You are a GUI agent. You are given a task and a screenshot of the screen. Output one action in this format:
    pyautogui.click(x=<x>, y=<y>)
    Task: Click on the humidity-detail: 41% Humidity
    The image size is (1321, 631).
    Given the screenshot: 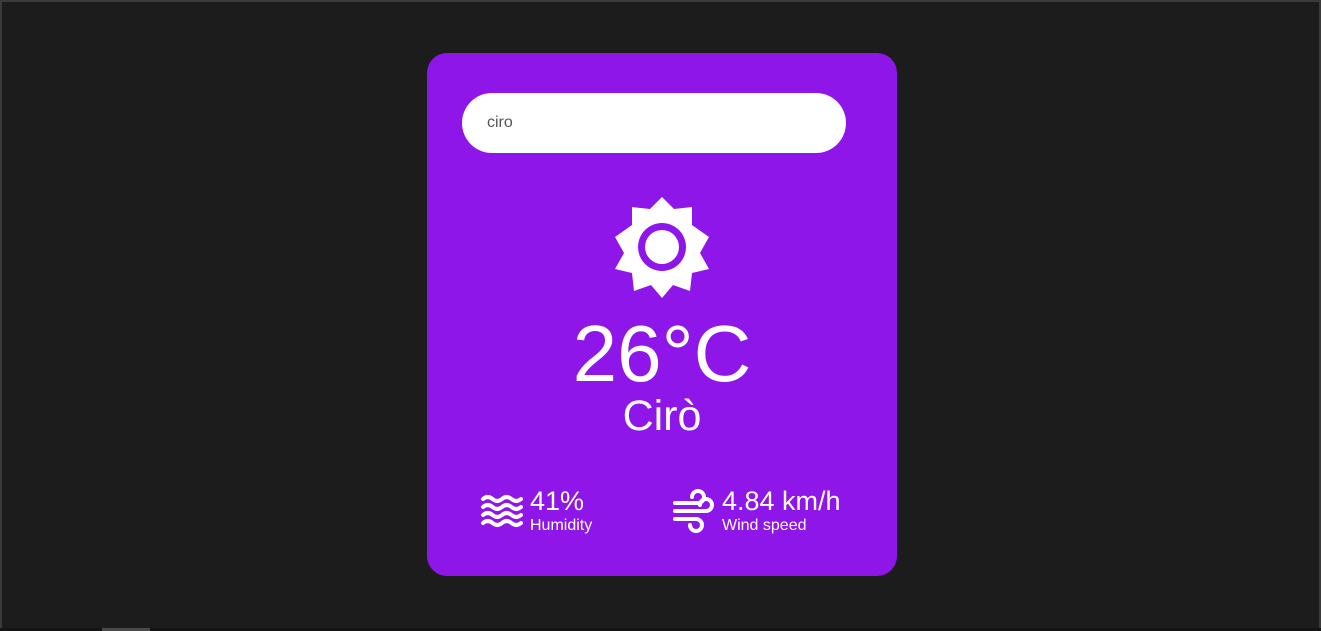 What is the action you would take?
    pyautogui.click(x=536, y=511)
    